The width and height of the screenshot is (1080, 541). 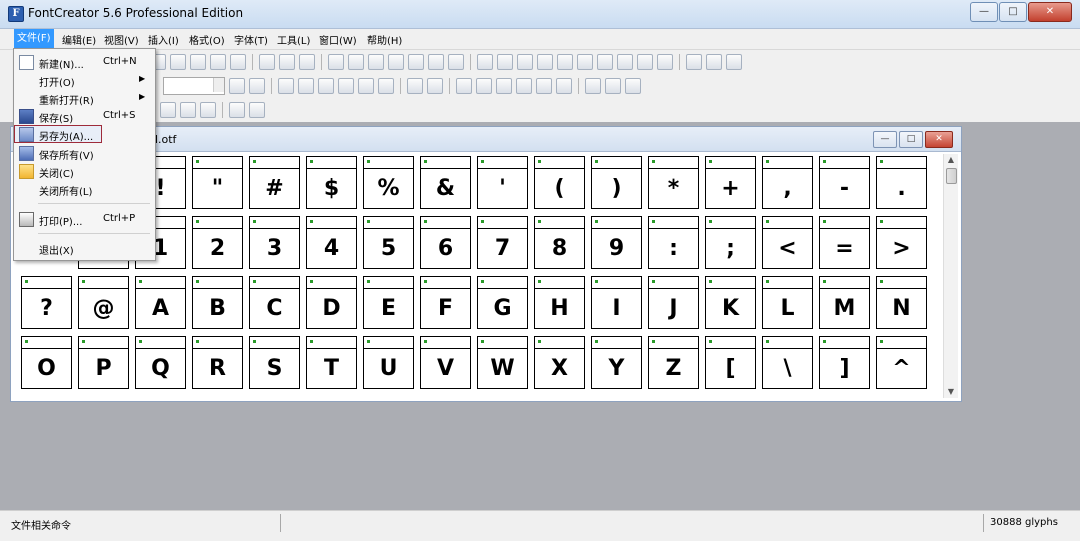 I want to click on frame-toolbar-icon, so click(x=415, y=86).